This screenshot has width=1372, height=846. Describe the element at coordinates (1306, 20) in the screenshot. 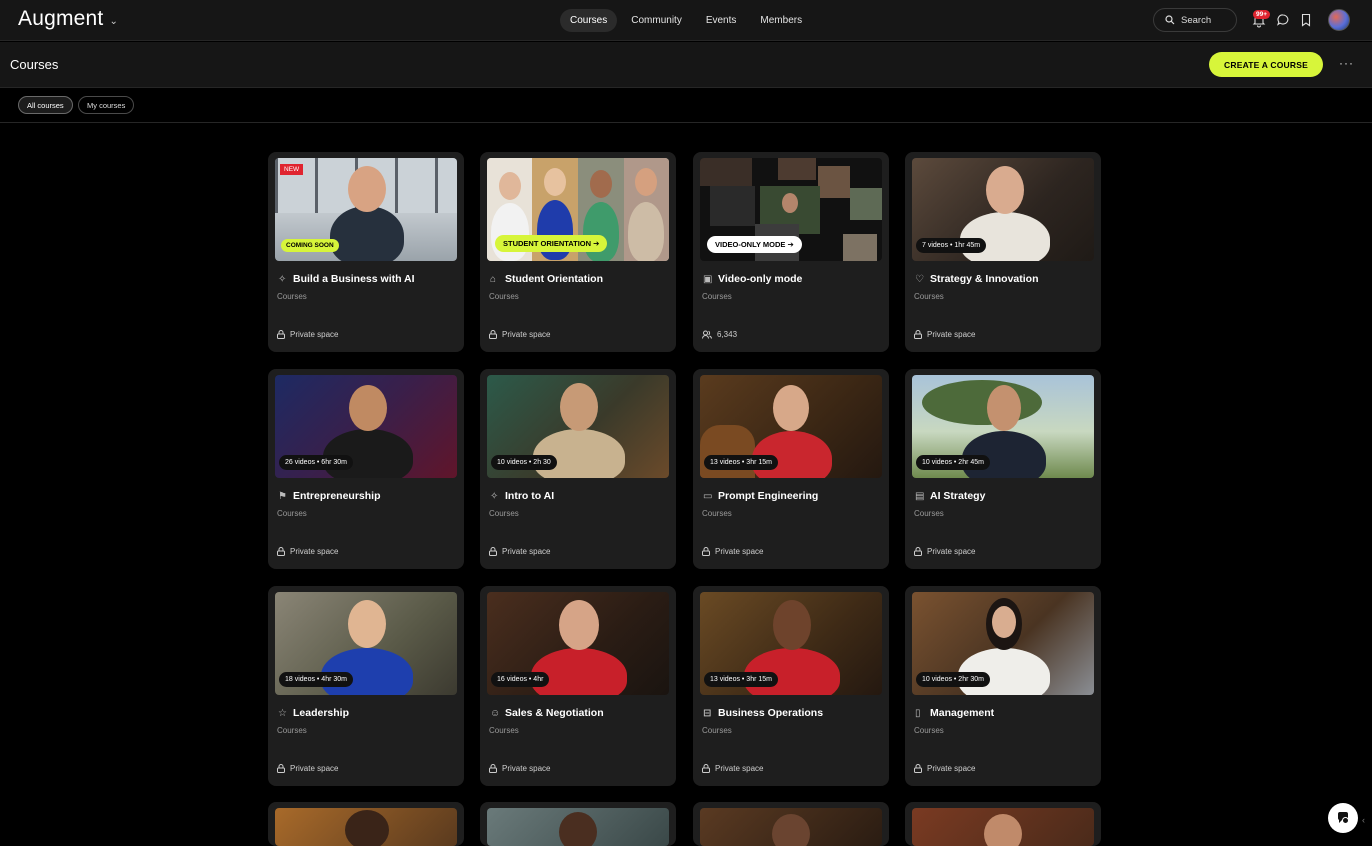

I see `bookmark-icon` at that location.